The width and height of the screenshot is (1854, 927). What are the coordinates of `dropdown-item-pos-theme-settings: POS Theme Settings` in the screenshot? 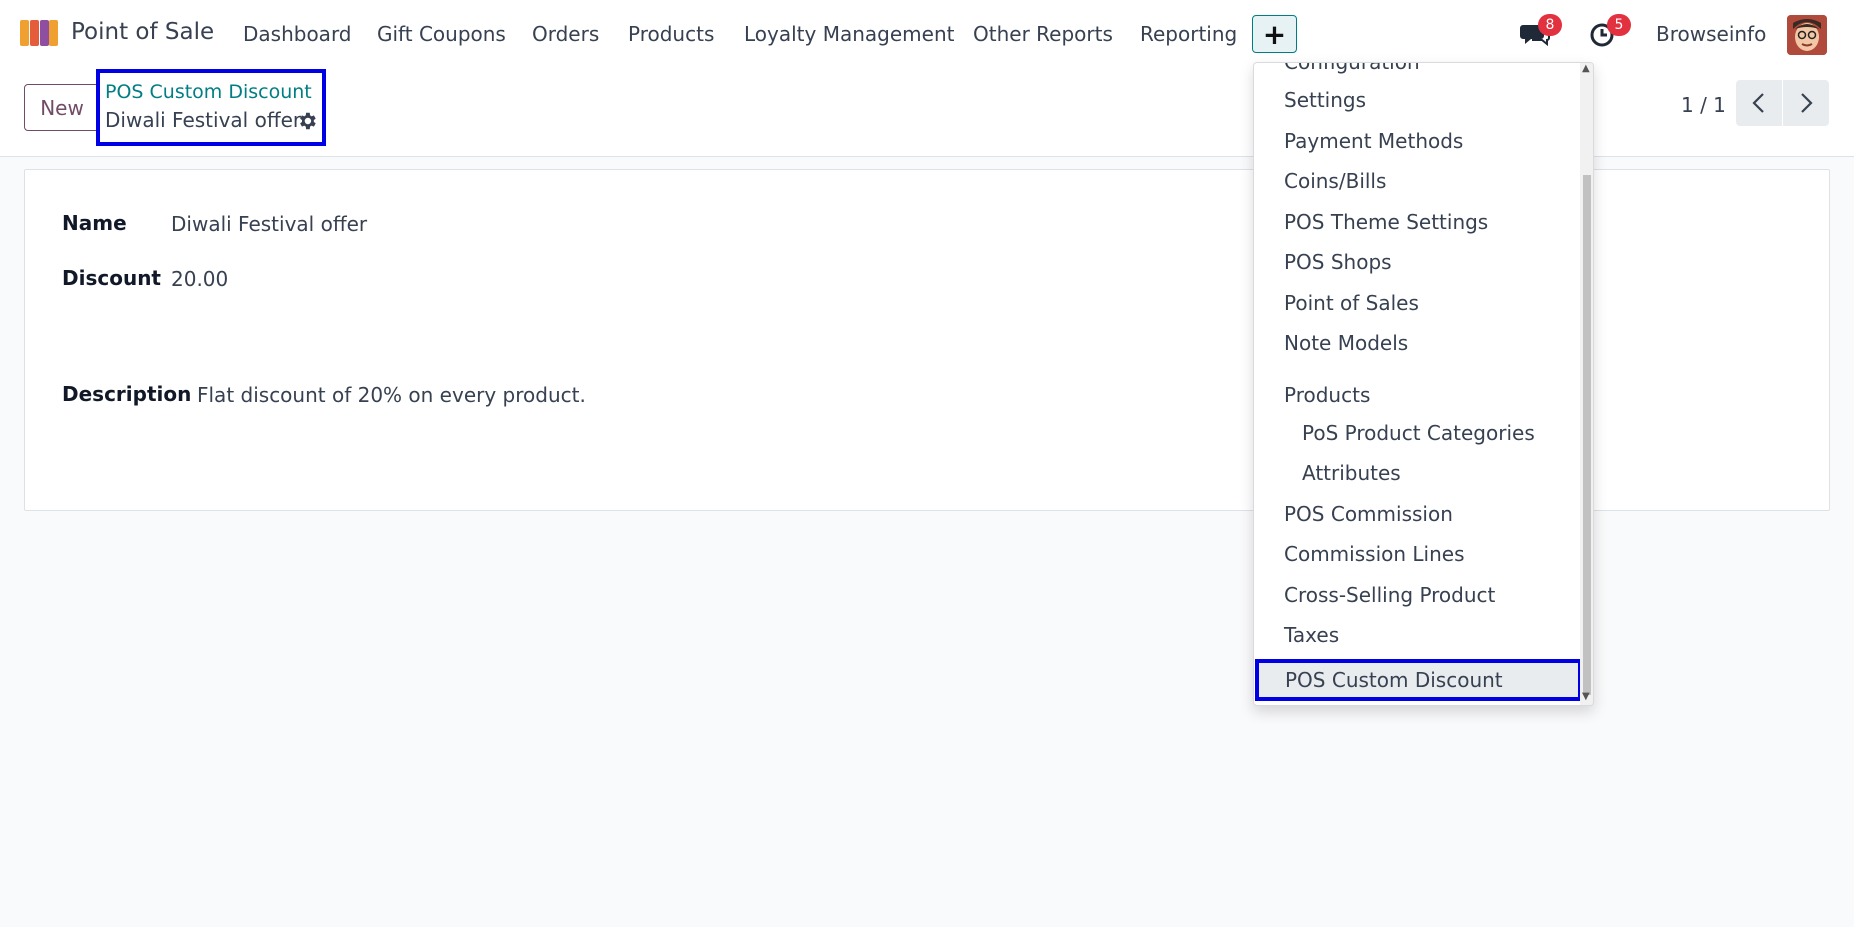 It's located at (1386, 222).